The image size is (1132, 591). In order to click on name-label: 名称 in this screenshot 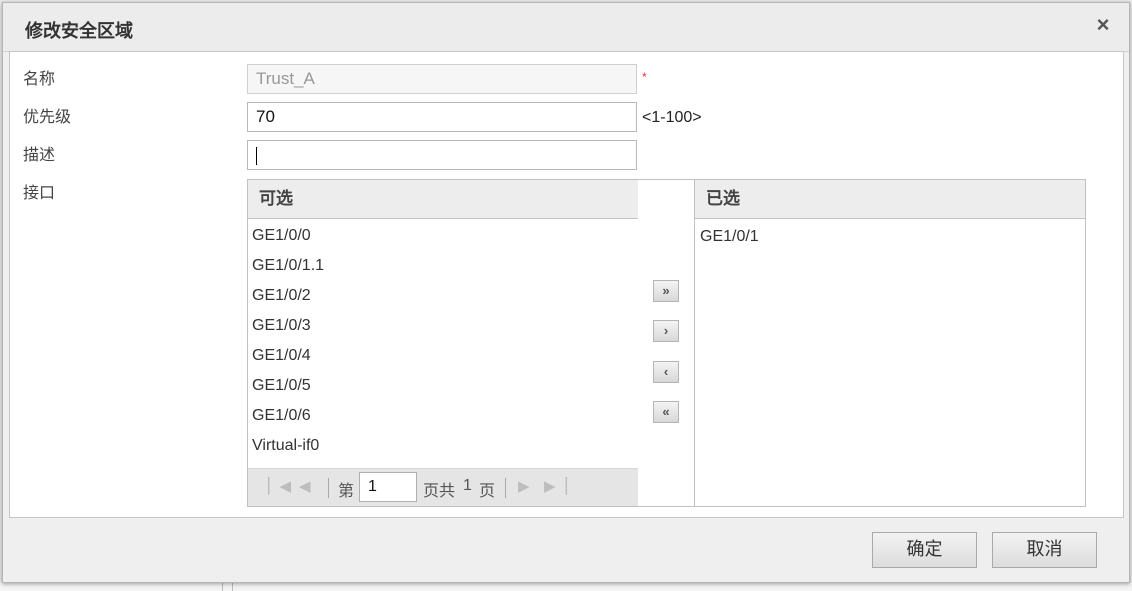, I will do `click(39, 78)`.